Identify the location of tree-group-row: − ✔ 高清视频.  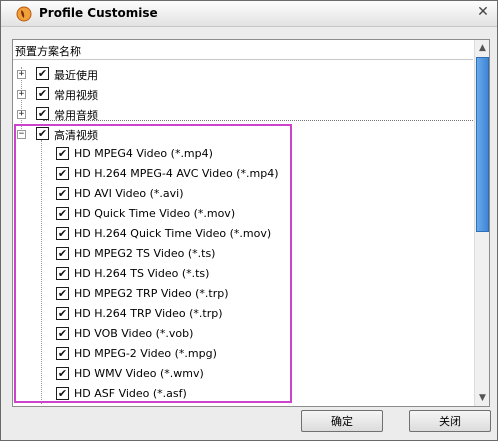
(242, 135).